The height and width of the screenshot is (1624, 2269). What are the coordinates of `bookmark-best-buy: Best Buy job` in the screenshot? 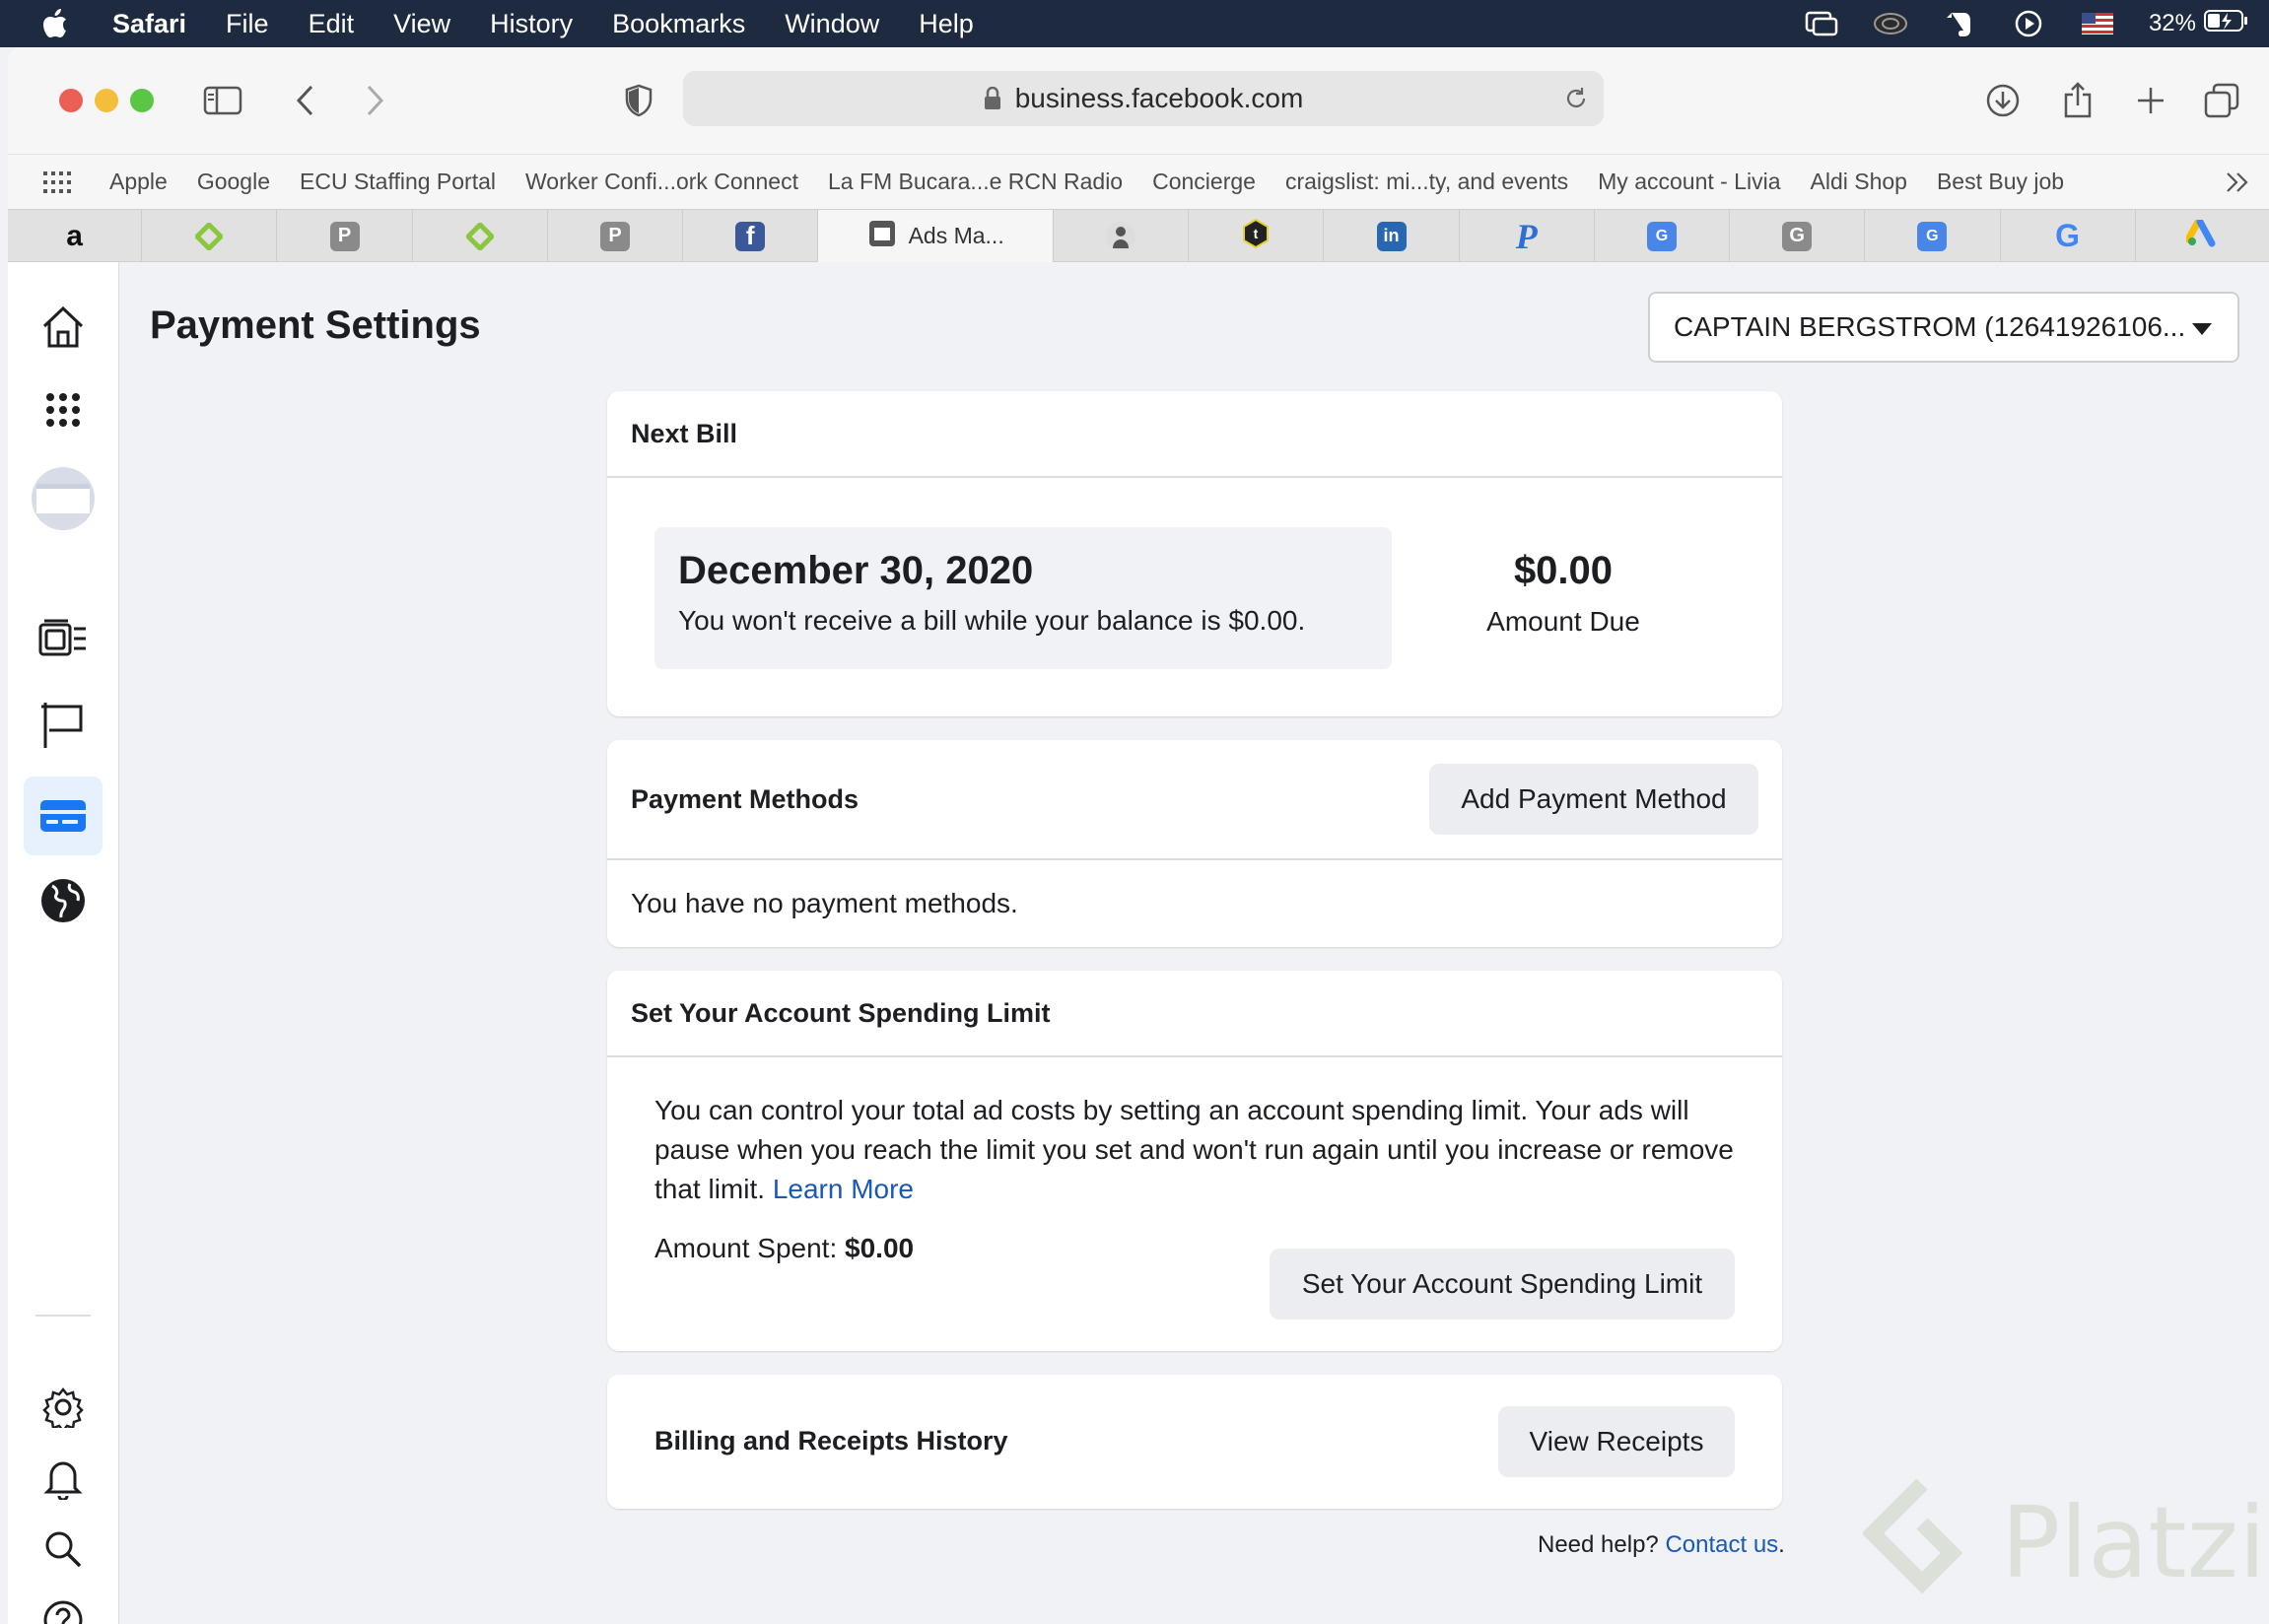 It's located at (2000, 182).